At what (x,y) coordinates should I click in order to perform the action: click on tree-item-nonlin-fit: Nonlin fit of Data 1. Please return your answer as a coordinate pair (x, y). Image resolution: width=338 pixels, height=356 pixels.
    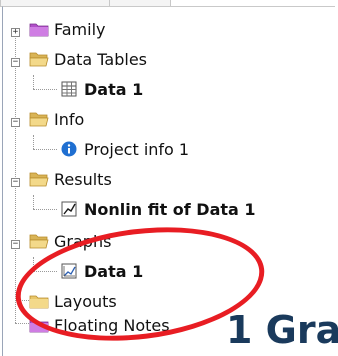
    Looking at the image, I should click on (157, 209).